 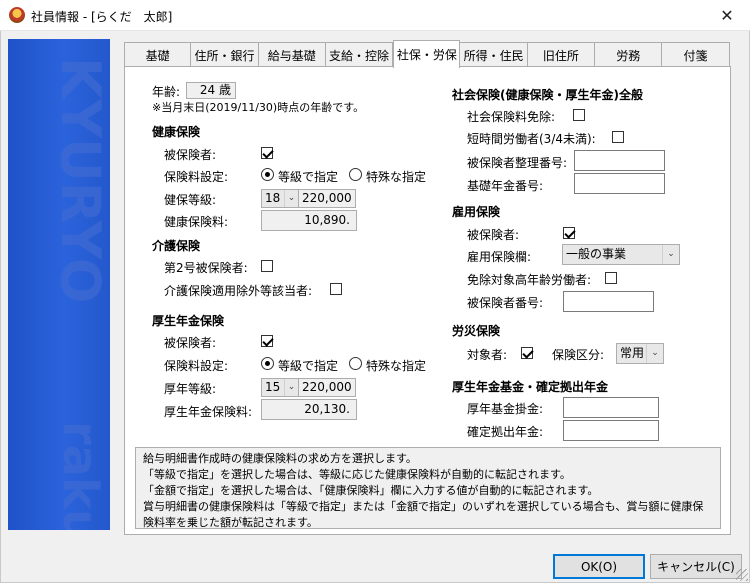 I want to click on senior-worker-checkbox, so click(x=611, y=278).